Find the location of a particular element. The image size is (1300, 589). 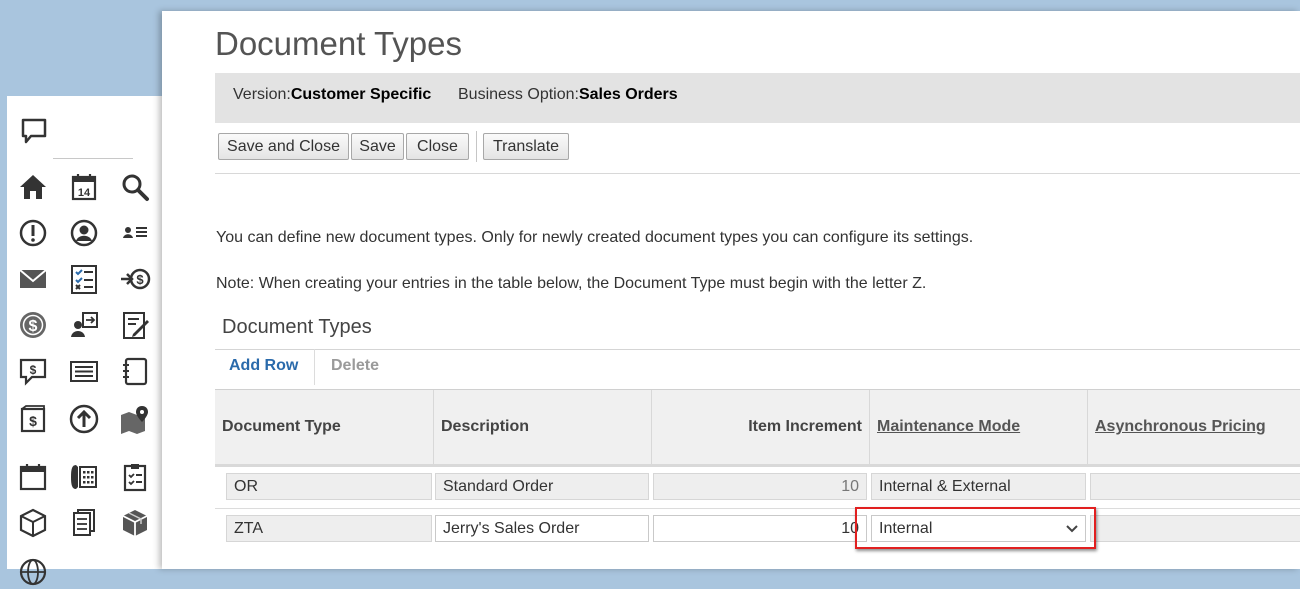

alert-icon is located at coordinates (33, 233).